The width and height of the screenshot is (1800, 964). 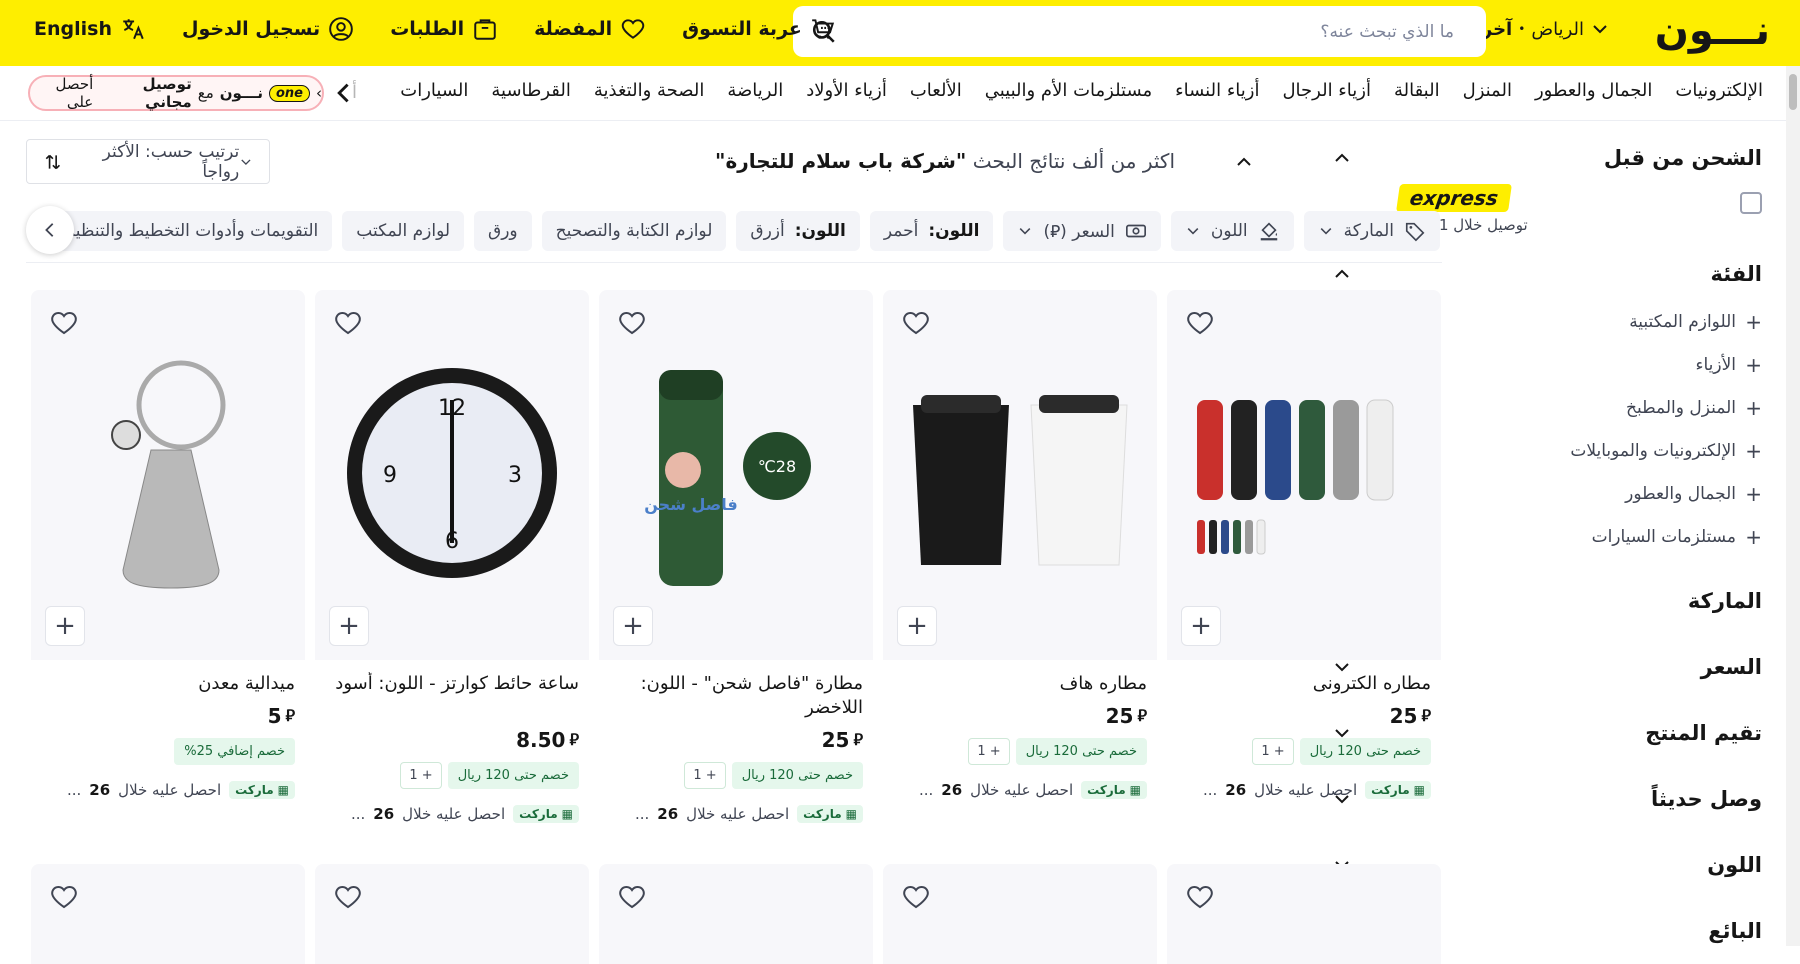 What do you see at coordinates (767, 231) in the screenshot?
I see `chip-value: أزرق` at bounding box center [767, 231].